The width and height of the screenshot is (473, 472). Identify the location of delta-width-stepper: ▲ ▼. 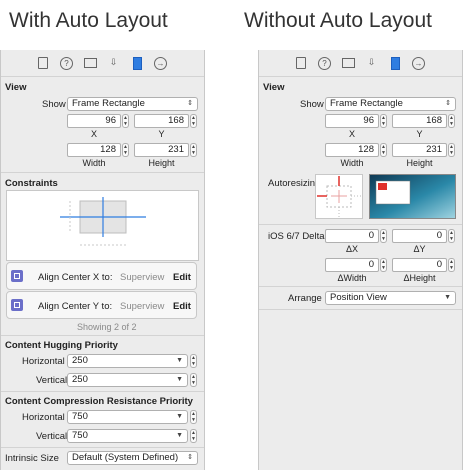
(383, 265).